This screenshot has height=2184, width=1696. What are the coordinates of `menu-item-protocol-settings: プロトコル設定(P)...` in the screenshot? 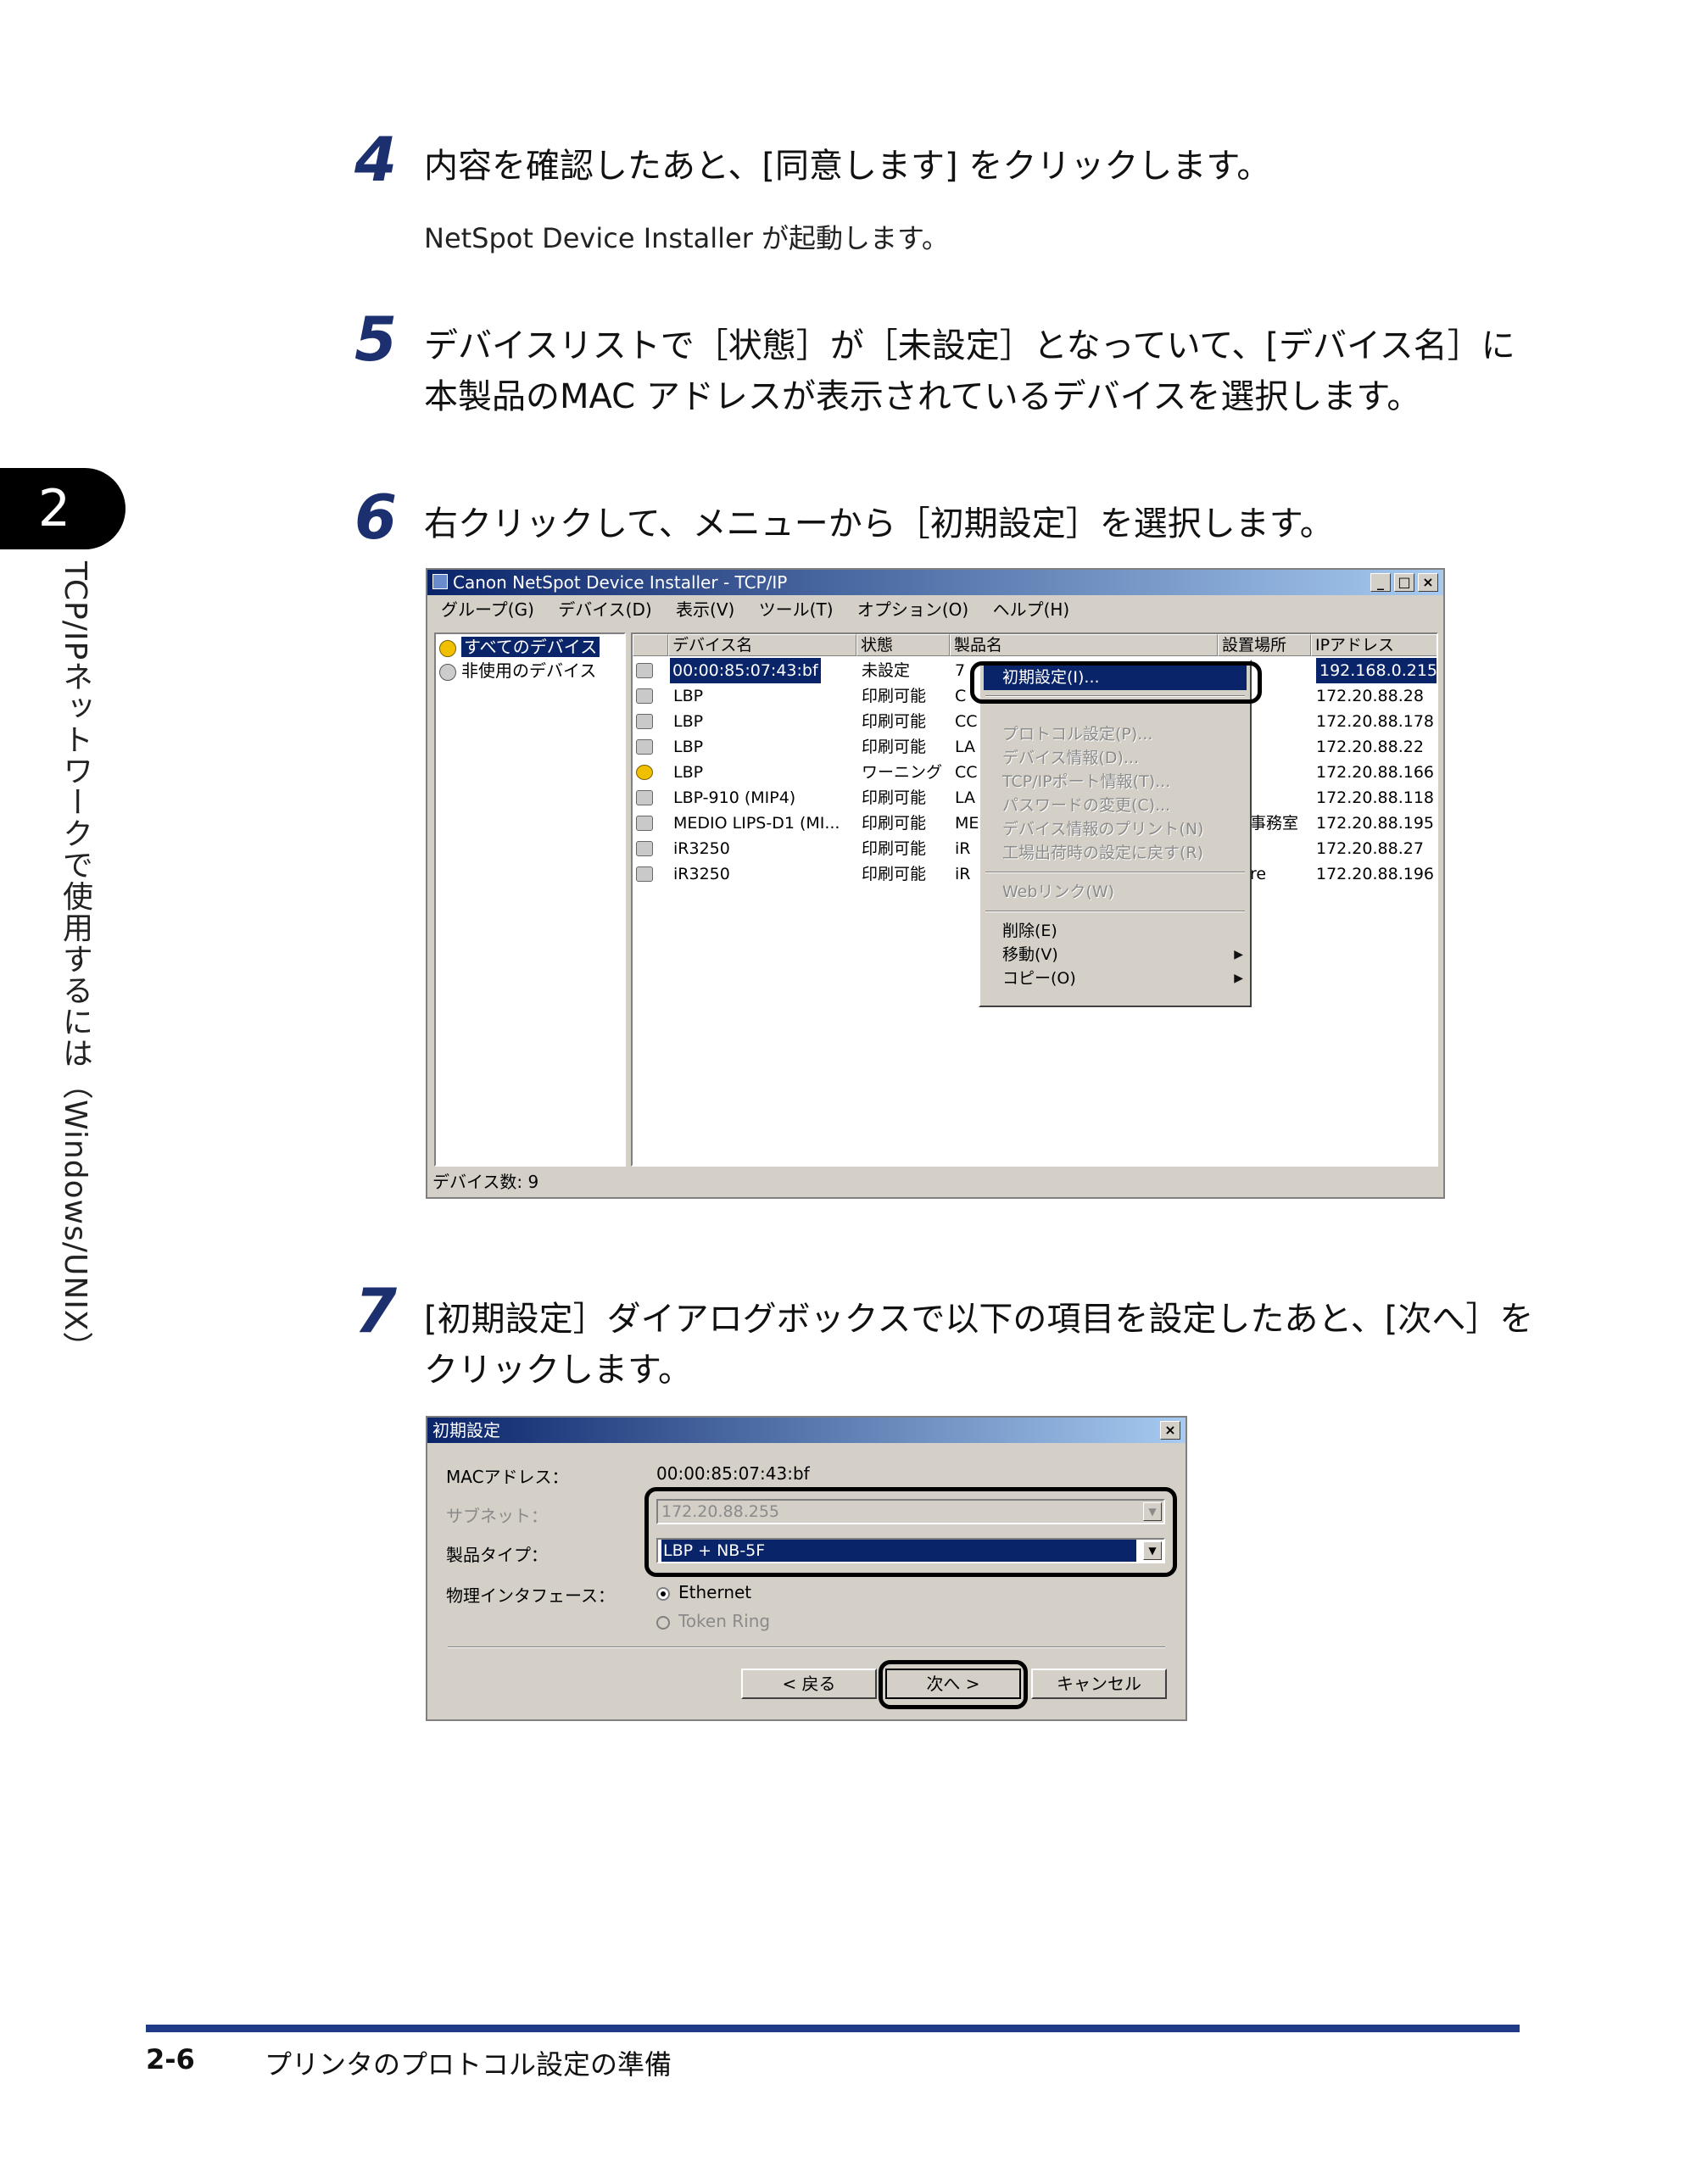 It's located at (1077, 734).